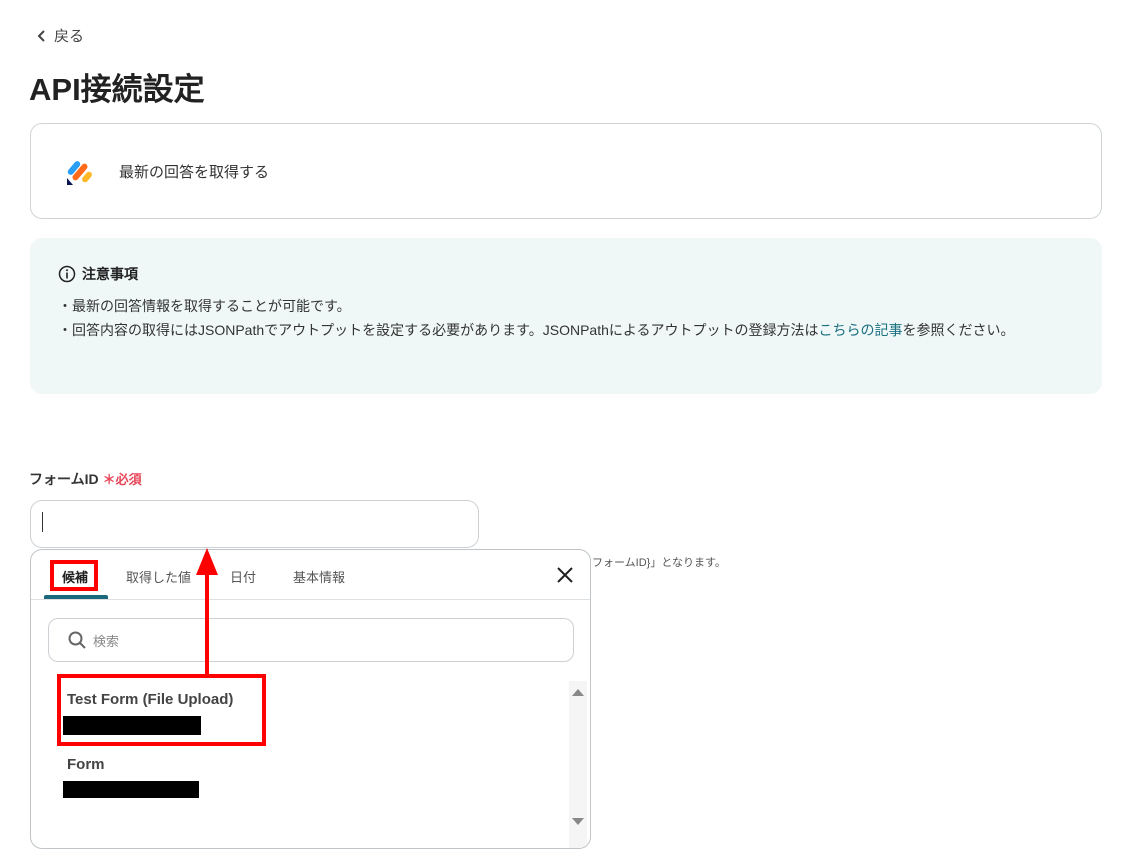 The height and width of the screenshot is (849, 1132). Describe the element at coordinates (207, 612) in the screenshot. I see `annotation-arrow` at that location.